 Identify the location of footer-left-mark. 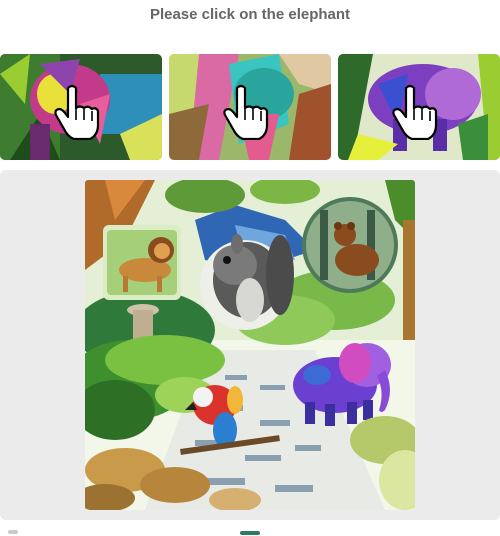
(13, 532).